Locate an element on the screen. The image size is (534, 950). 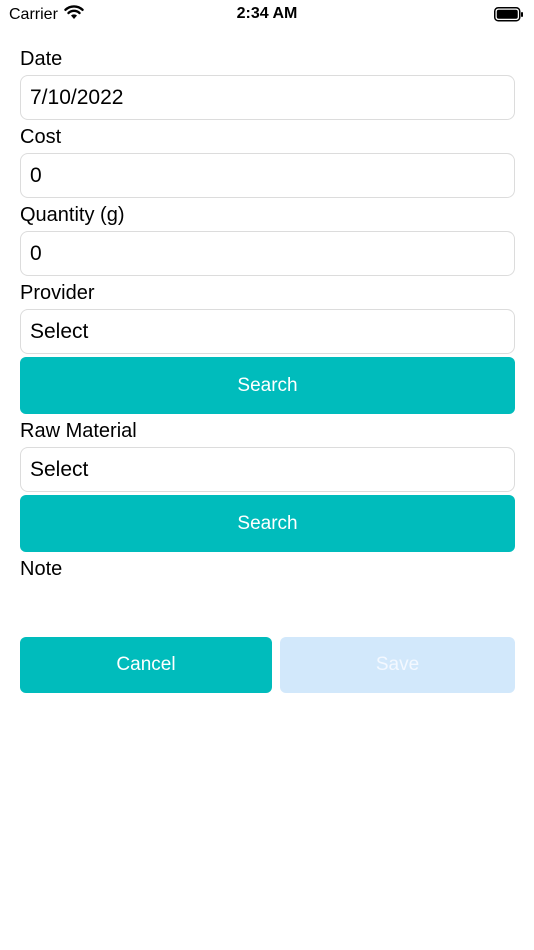
cost-label: Cost is located at coordinates (41, 137).